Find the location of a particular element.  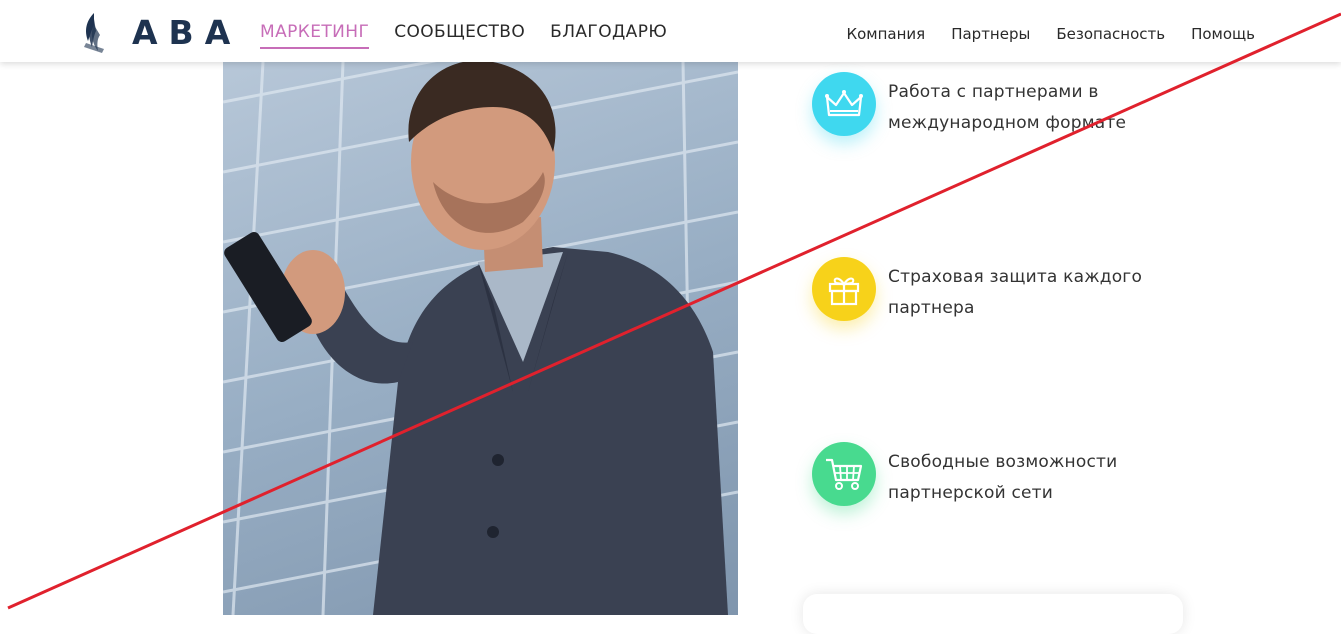

nav-thanks: БЛАГОДАРЮ is located at coordinates (608, 35).